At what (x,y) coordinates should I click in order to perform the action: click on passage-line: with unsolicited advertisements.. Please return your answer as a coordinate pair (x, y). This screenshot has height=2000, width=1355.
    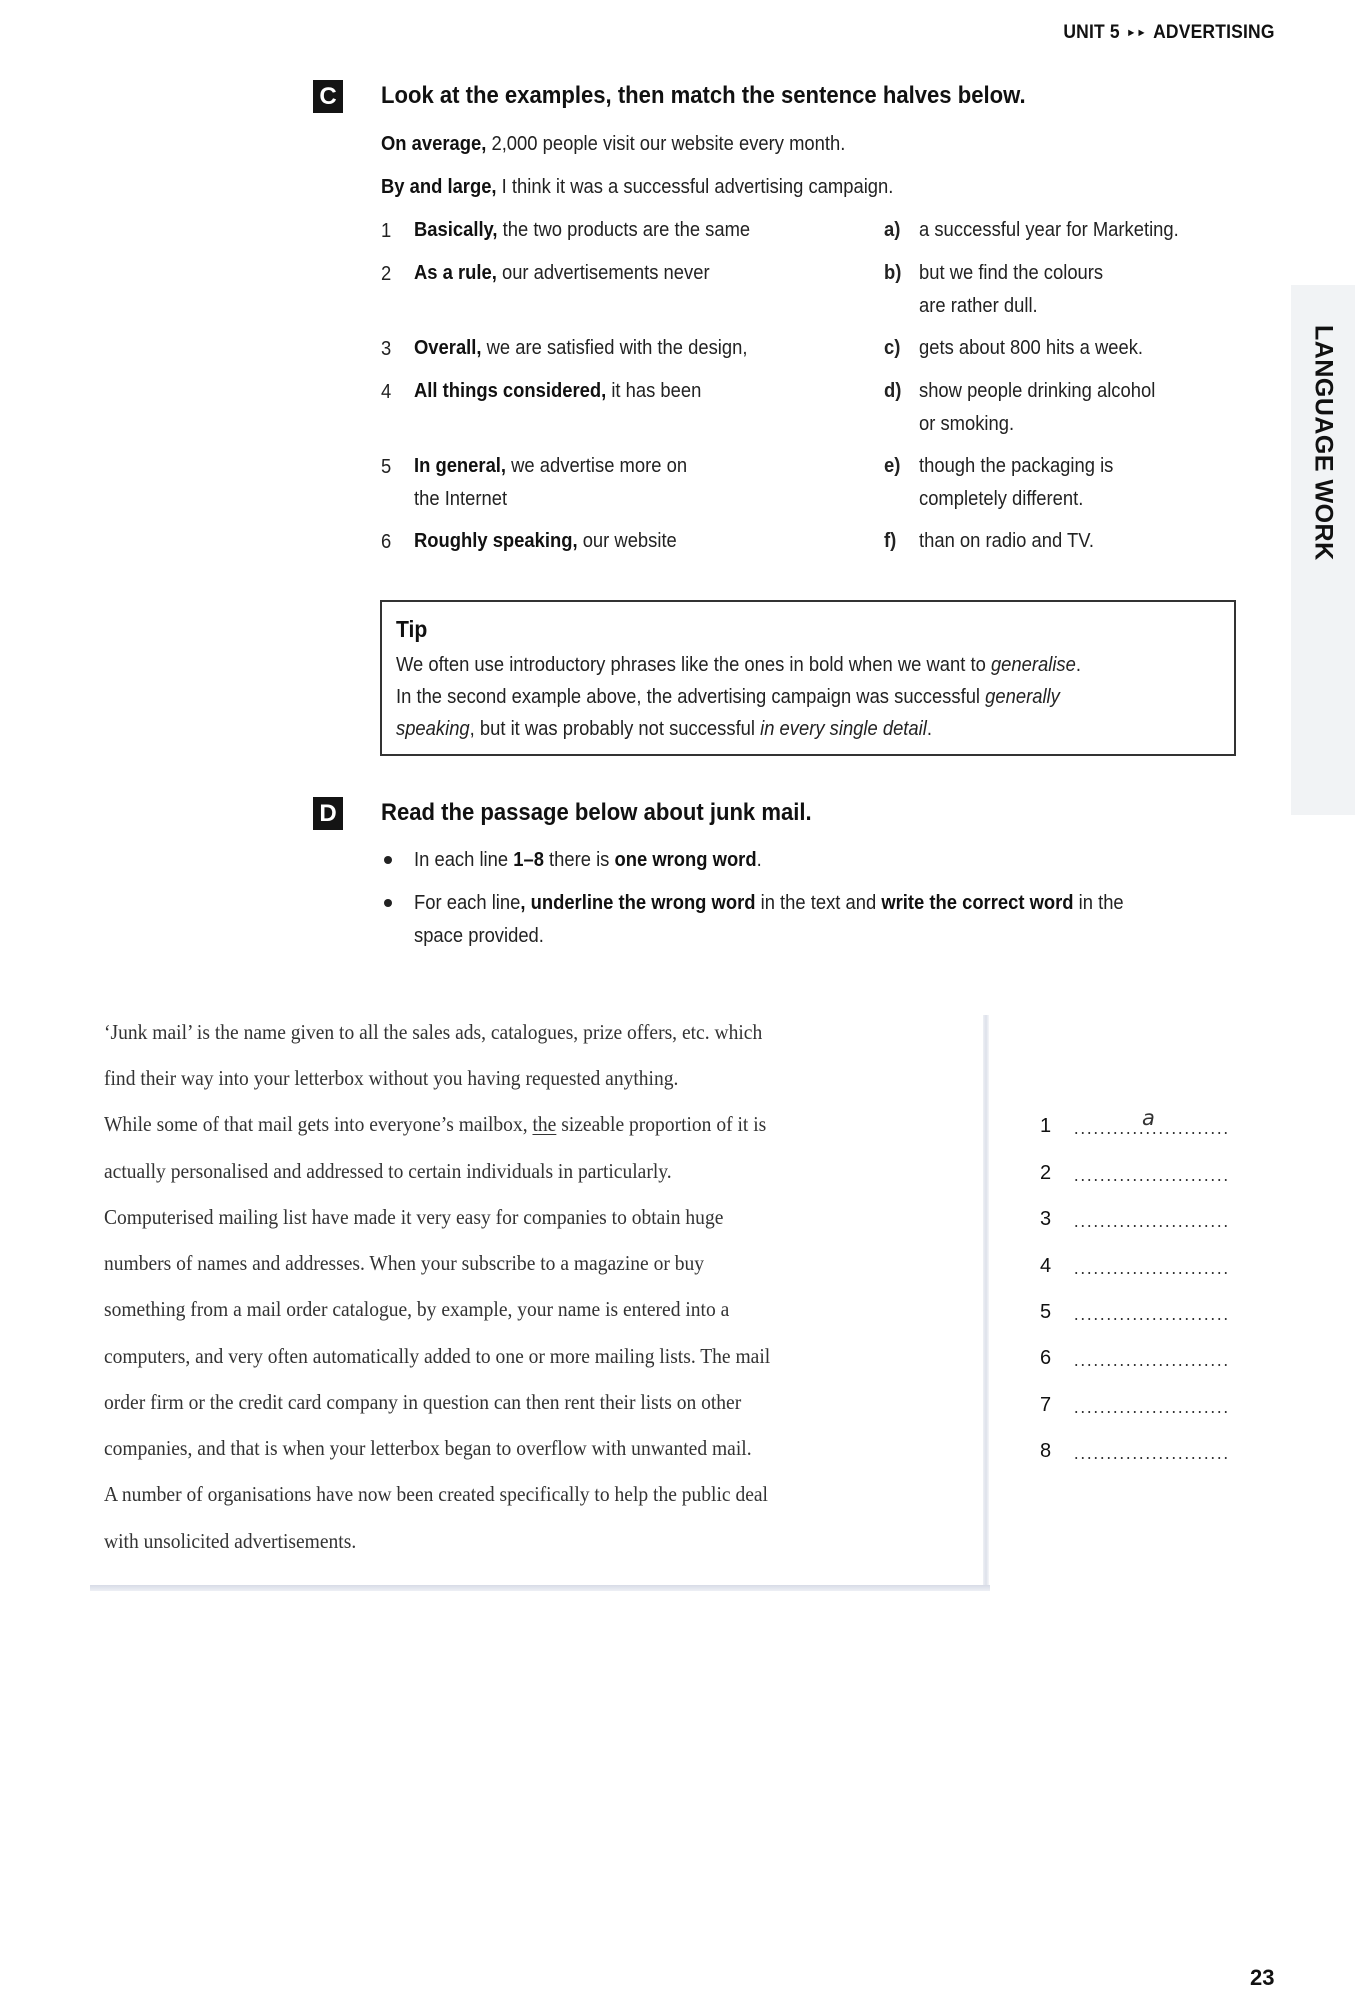
    Looking at the image, I should click on (230, 1541).